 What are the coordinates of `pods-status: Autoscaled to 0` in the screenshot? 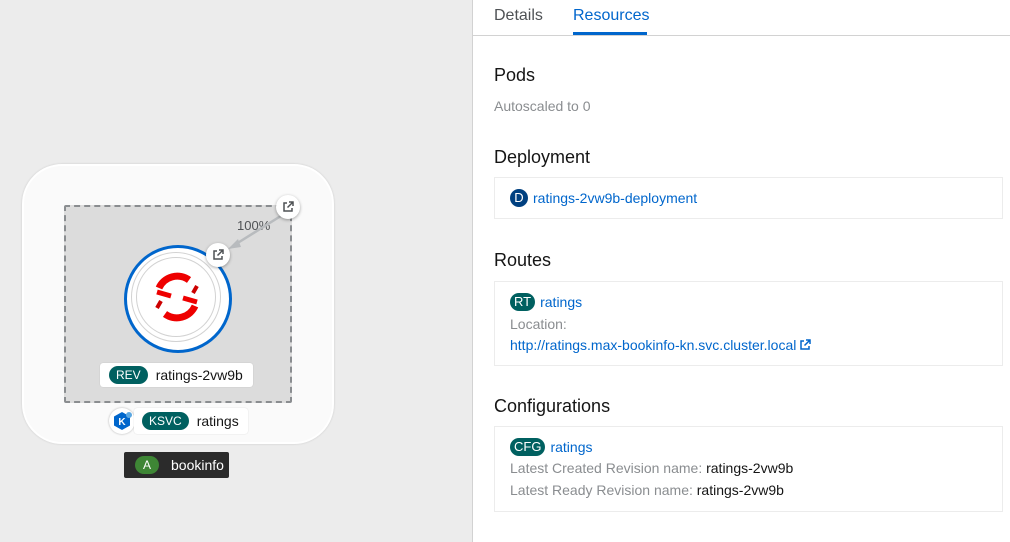 It's located at (542, 106).